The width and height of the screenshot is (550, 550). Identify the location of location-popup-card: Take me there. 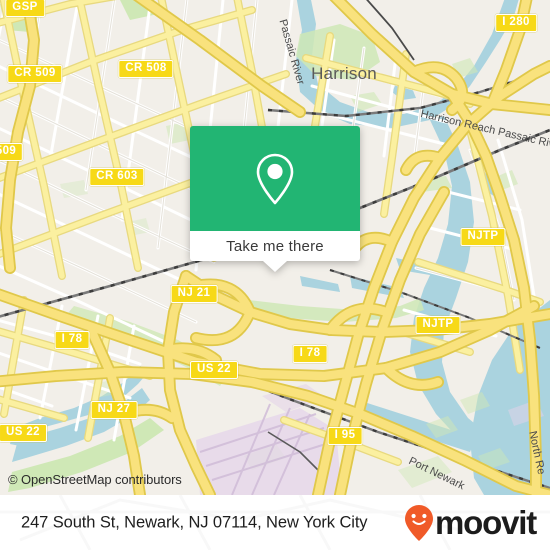
(275, 199).